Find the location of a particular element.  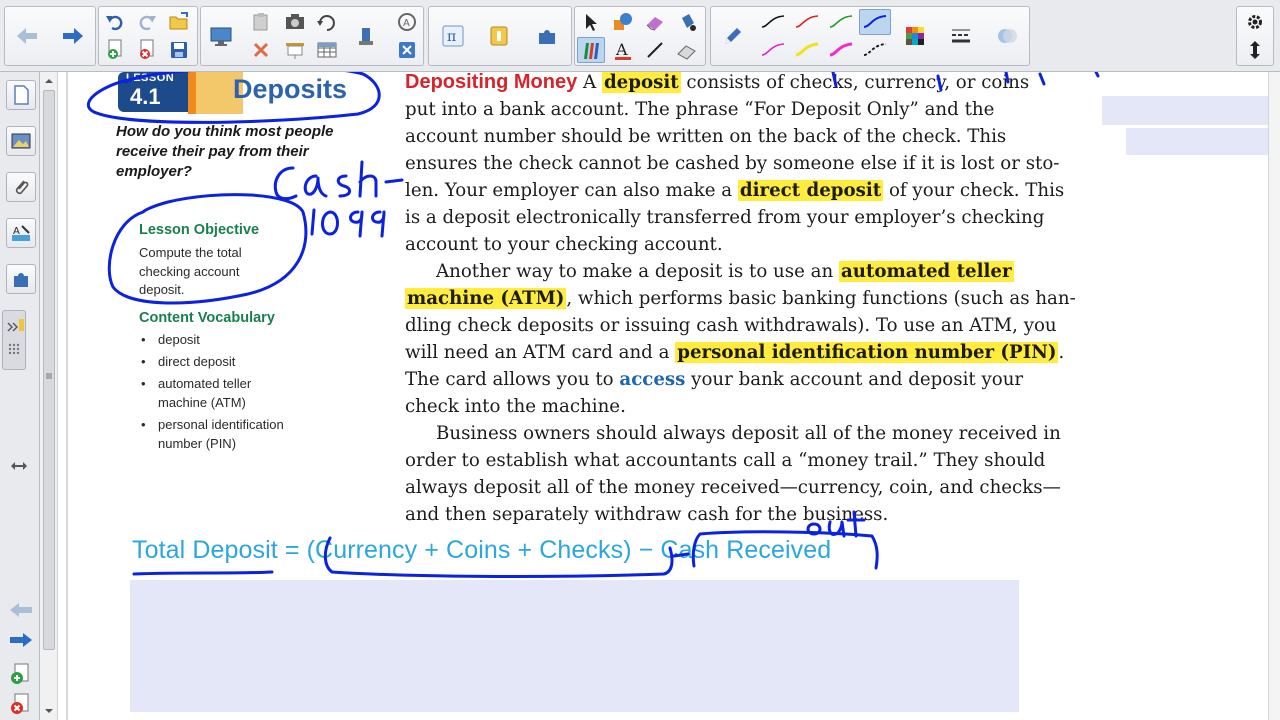

svg-text: A is located at coordinates (16, 231).